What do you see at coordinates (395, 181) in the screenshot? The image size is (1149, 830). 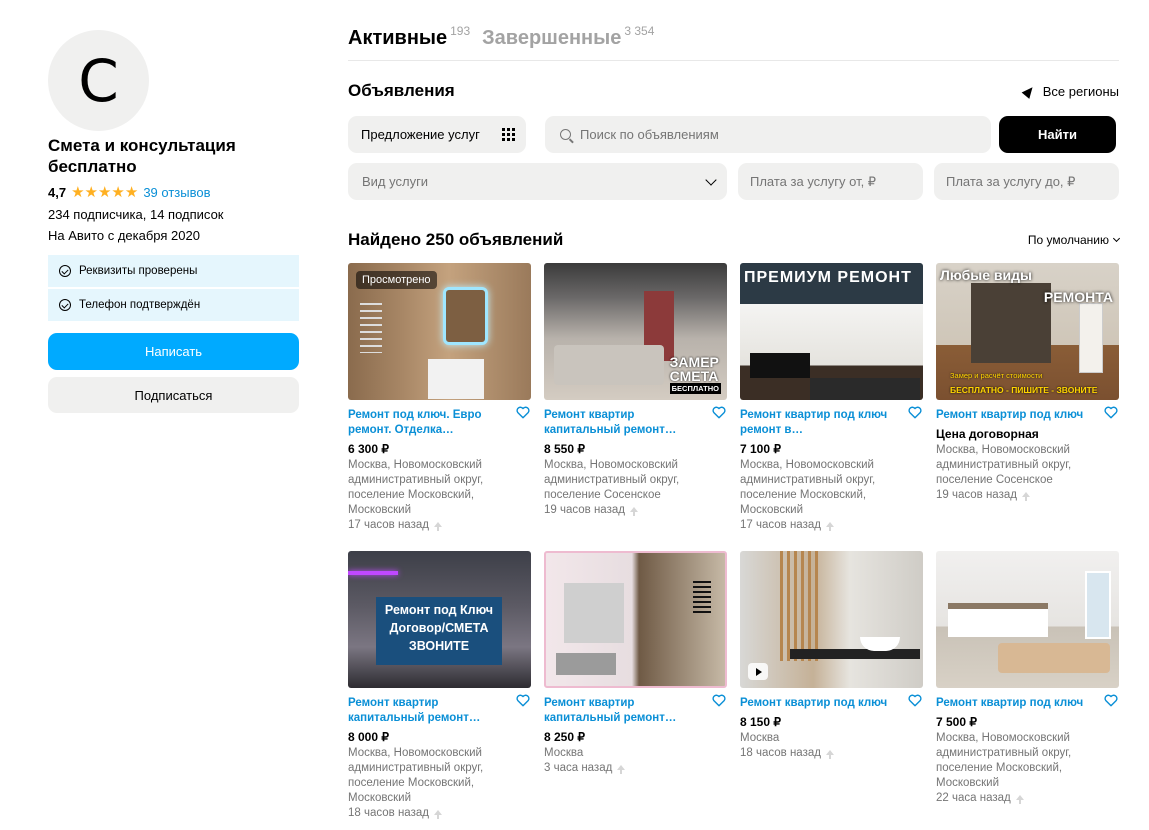 I see `service-type-label: Вид услуги` at bounding box center [395, 181].